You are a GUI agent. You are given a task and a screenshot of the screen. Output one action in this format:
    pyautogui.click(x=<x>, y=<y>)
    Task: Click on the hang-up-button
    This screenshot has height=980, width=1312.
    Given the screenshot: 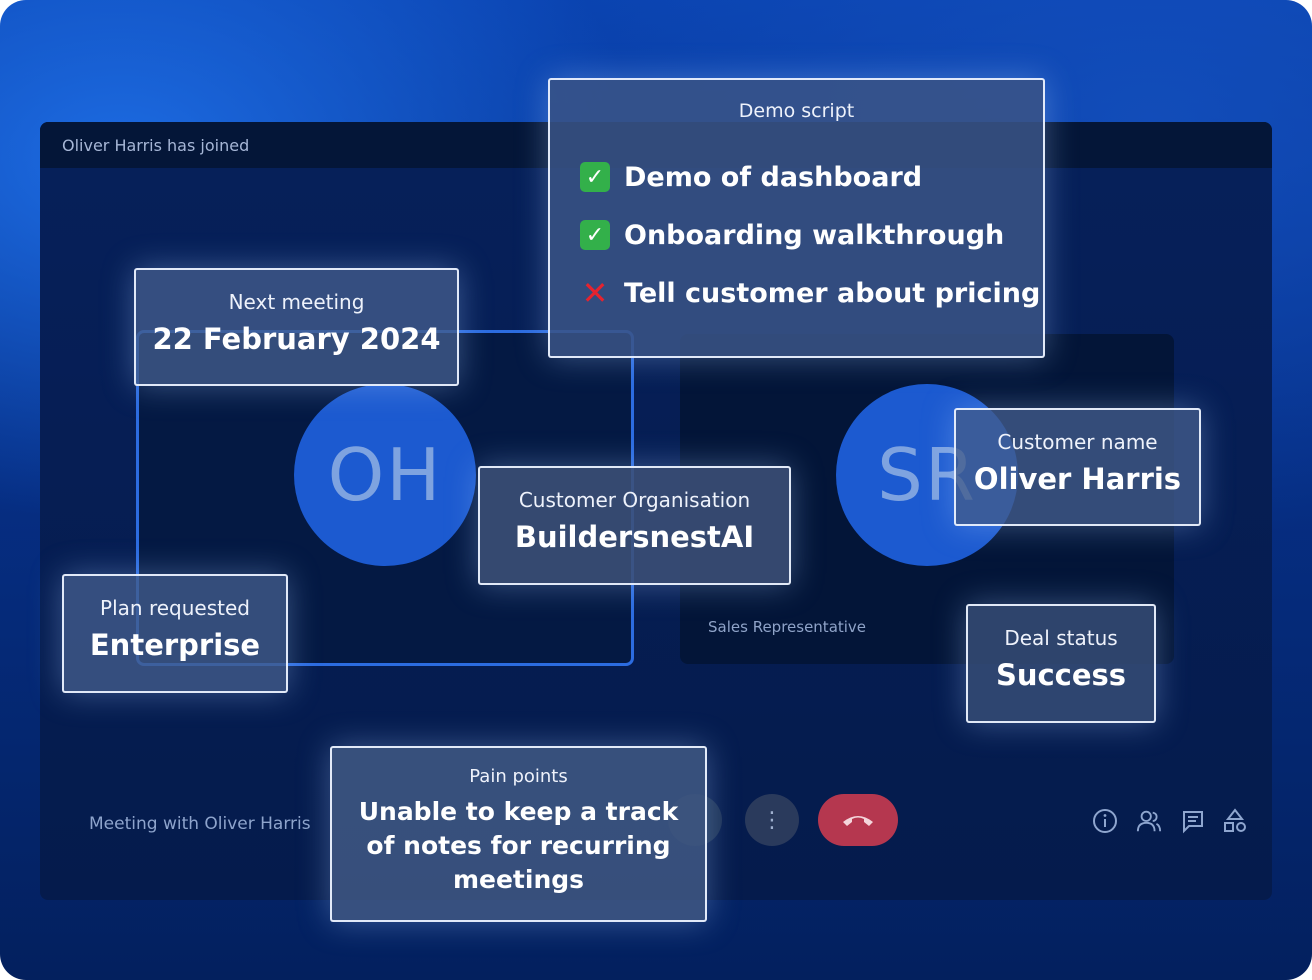 What is the action you would take?
    pyautogui.click(x=858, y=820)
    